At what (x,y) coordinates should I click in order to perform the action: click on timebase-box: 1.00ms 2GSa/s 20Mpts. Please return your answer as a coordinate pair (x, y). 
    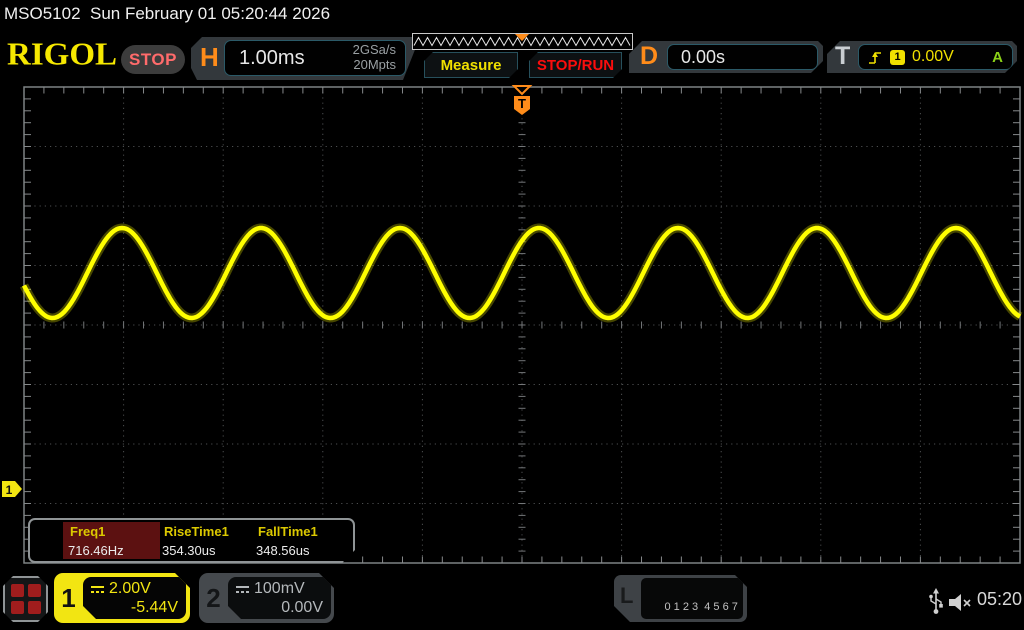
    Looking at the image, I should click on (315, 58).